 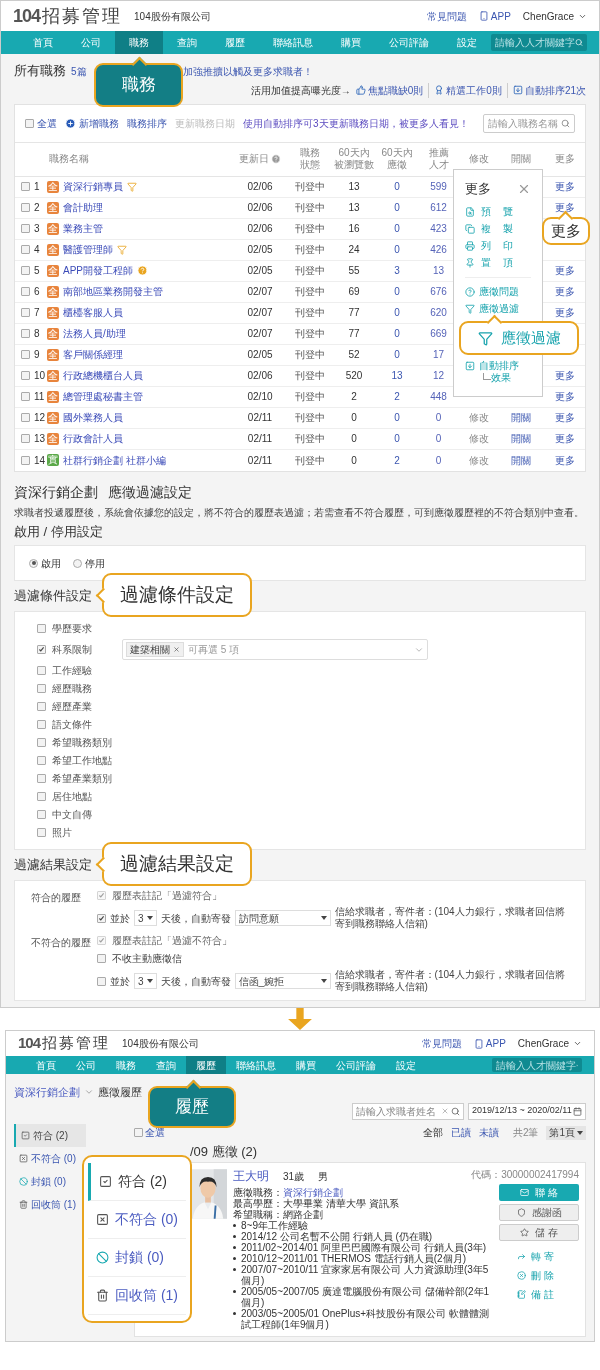 What do you see at coordinates (94, 333) in the screenshot?
I see `job-title-link: 法務人員/助理` at bounding box center [94, 333].